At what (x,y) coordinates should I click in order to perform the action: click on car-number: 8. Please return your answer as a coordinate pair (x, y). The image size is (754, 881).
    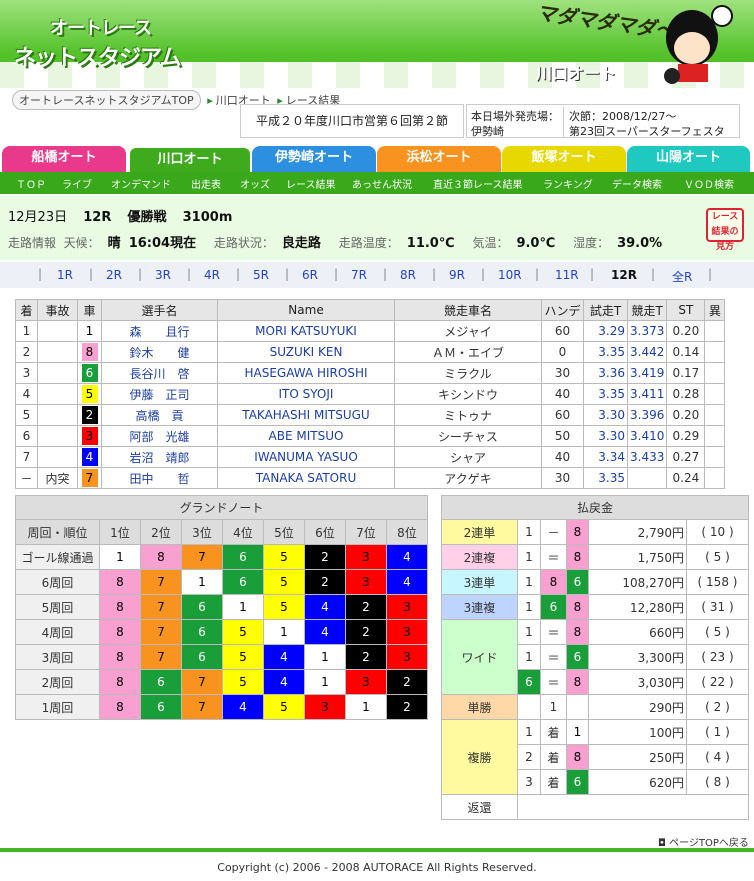
    Looking at the image, I should click on (89, 352).